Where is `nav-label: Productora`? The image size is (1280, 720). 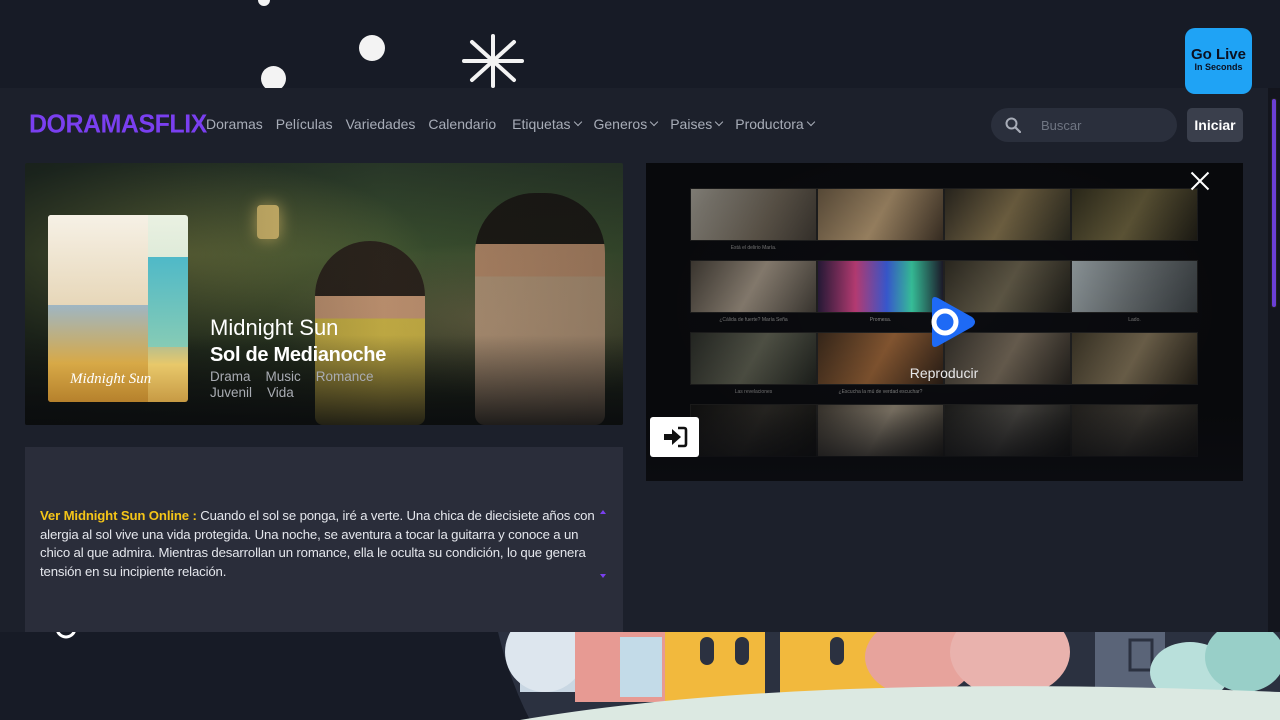
nav-label: Productora is located at coordinates (769, 124).